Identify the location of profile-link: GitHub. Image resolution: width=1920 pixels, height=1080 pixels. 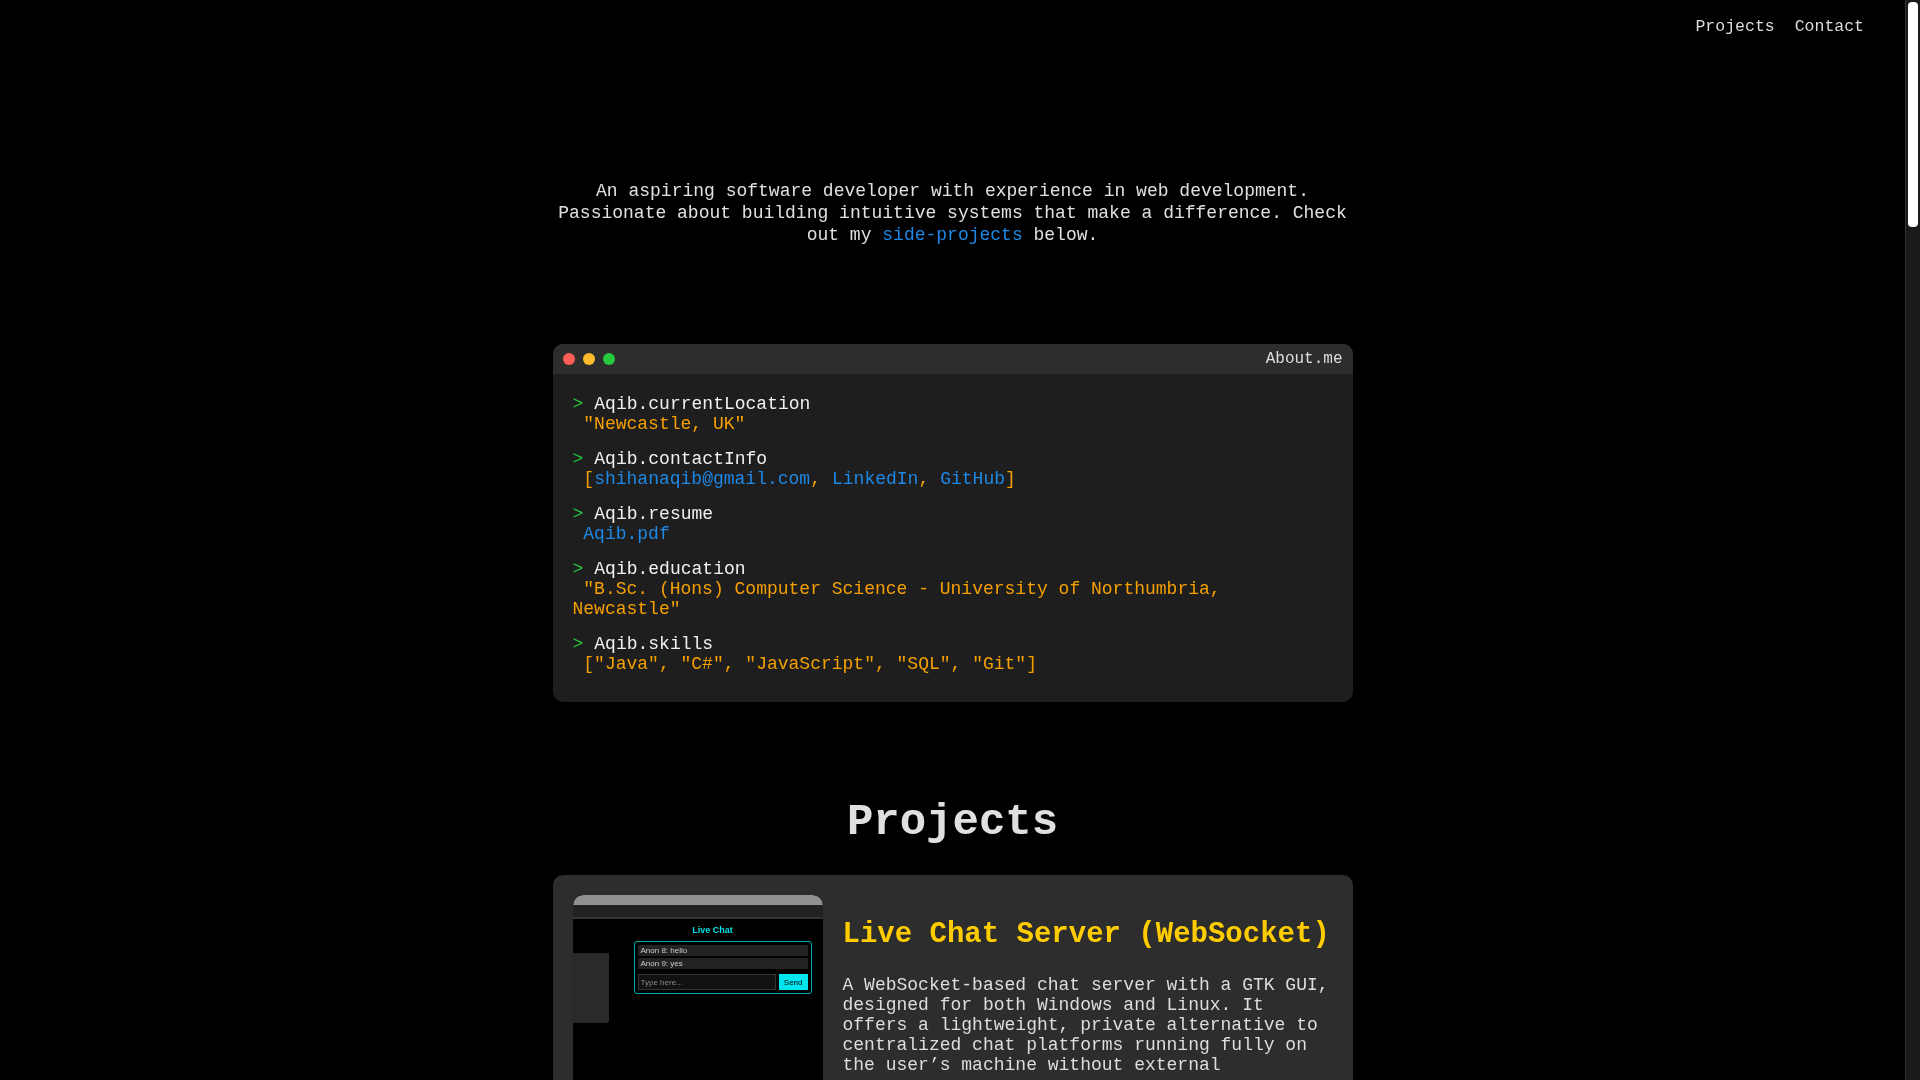
(973, 479).